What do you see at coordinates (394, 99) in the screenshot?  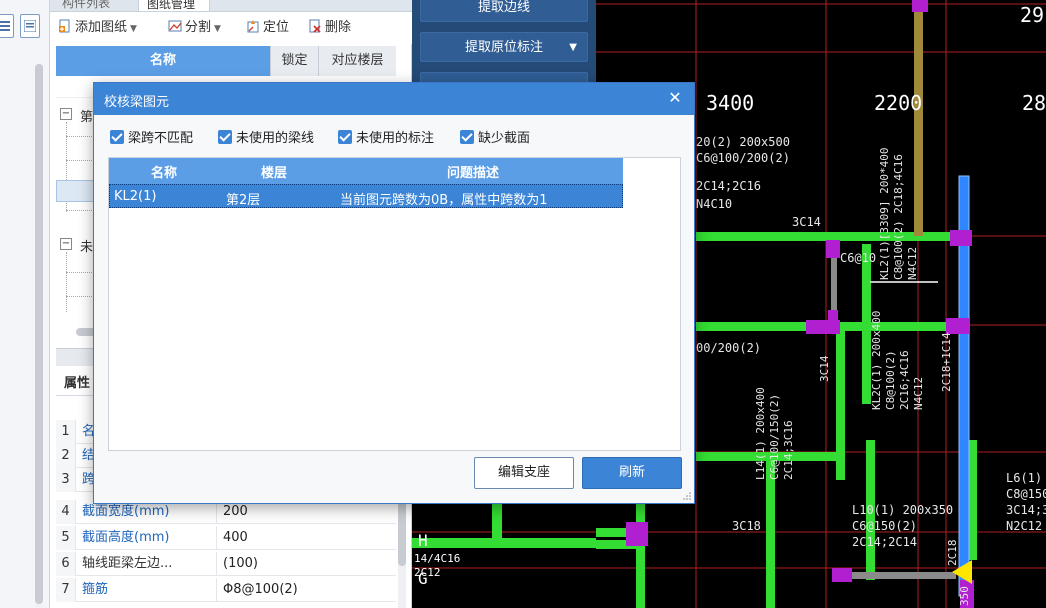 I see `dialog-title-bar: 校核梁图元 ✕` at bounding box center [394, 99].